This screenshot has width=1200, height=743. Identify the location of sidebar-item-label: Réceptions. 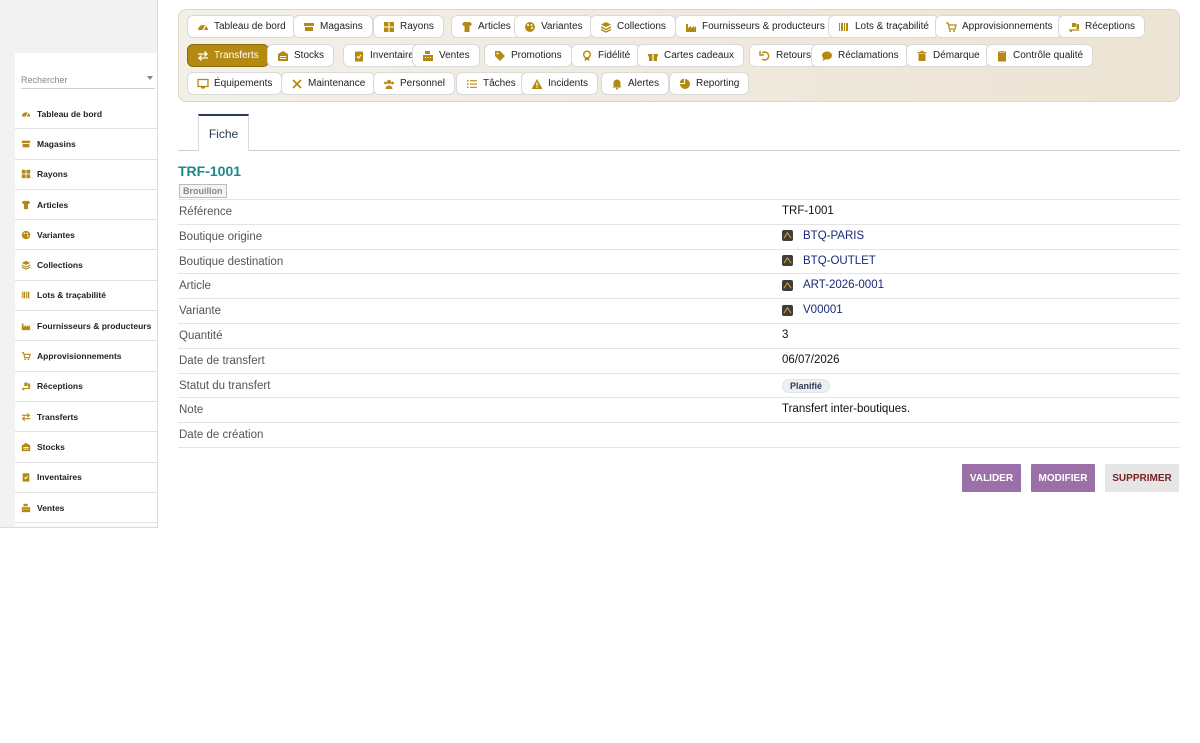
(60, 386).